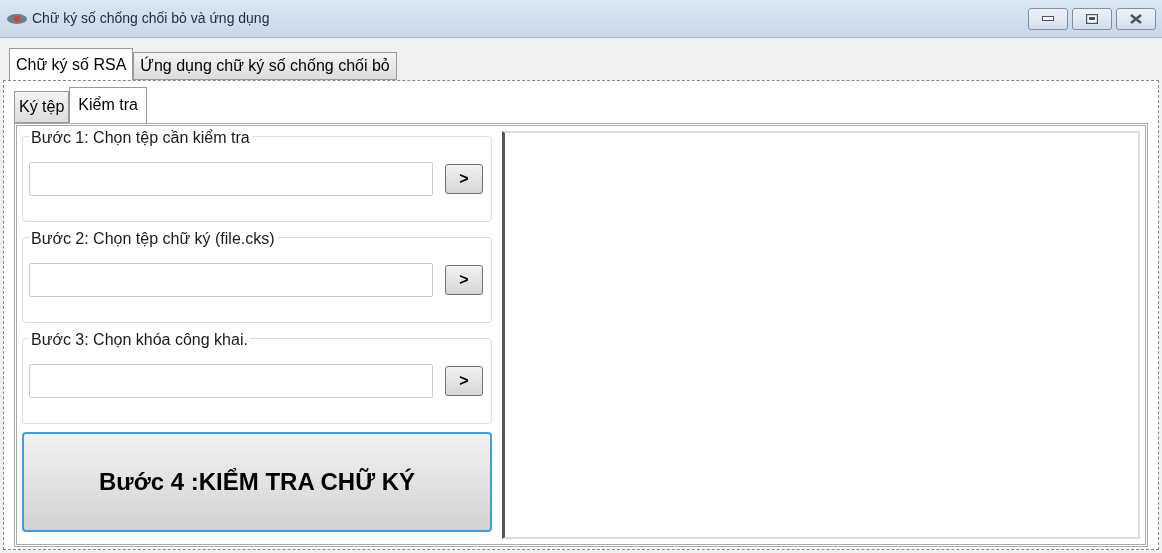 The height and width of the screenshot is (553, 1162). What do you see at coordinates (71, 64) in the screenshot?
I see `tab: Chữ ký số RSA` at bounding box center [71, 64].